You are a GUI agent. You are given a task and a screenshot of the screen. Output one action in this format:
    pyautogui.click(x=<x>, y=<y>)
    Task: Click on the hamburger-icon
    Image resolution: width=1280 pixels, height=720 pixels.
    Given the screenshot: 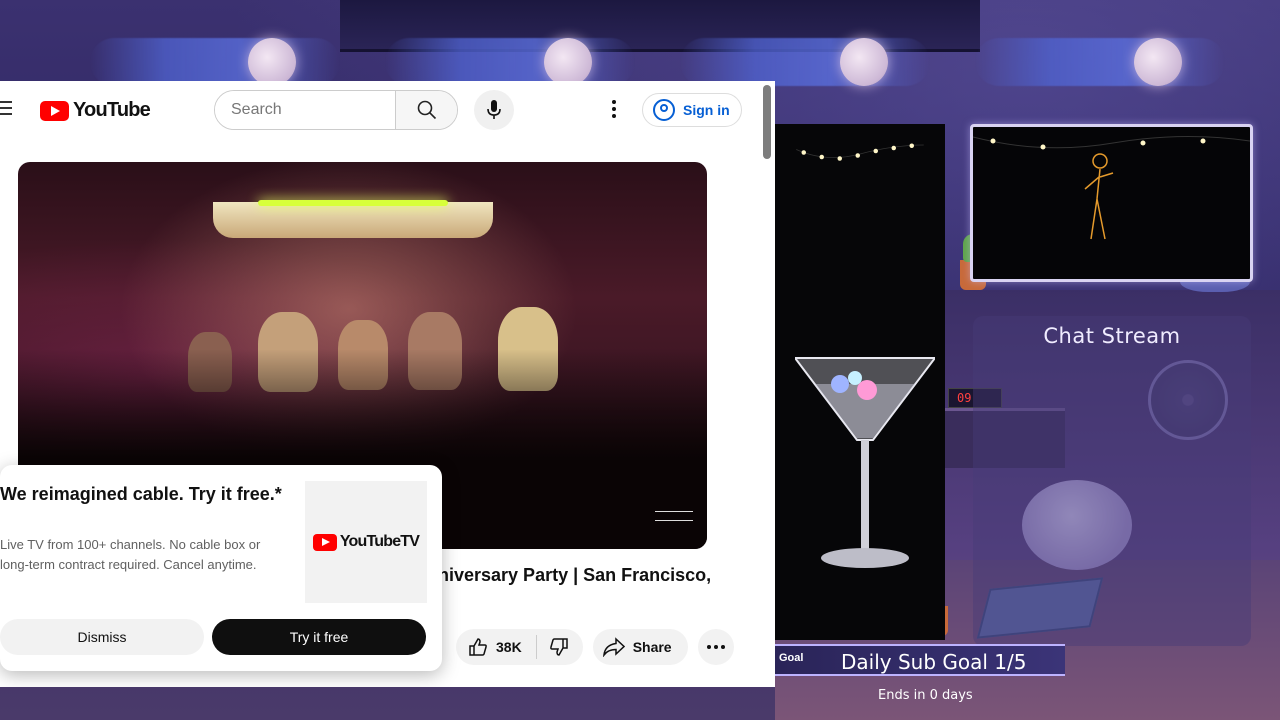 What is the action you would take?
    pyautogui.click(x=6, y=108)
    